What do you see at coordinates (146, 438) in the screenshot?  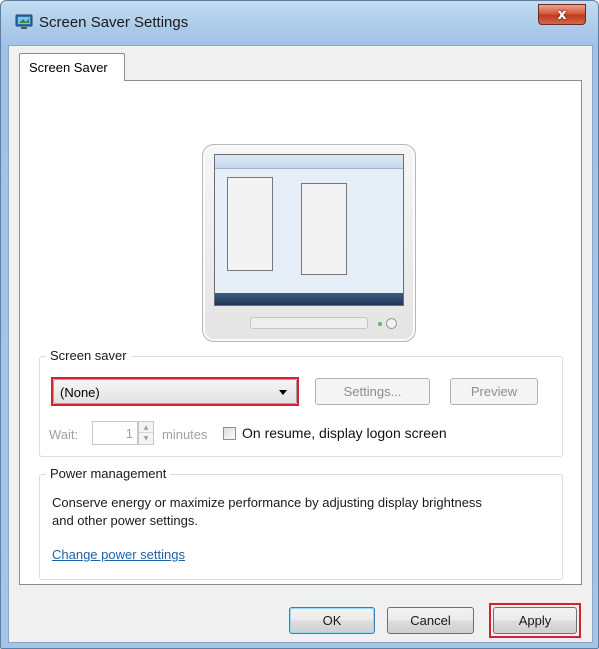 I see `arrow-down-icon: ▼` at bounding box center [146, 438].